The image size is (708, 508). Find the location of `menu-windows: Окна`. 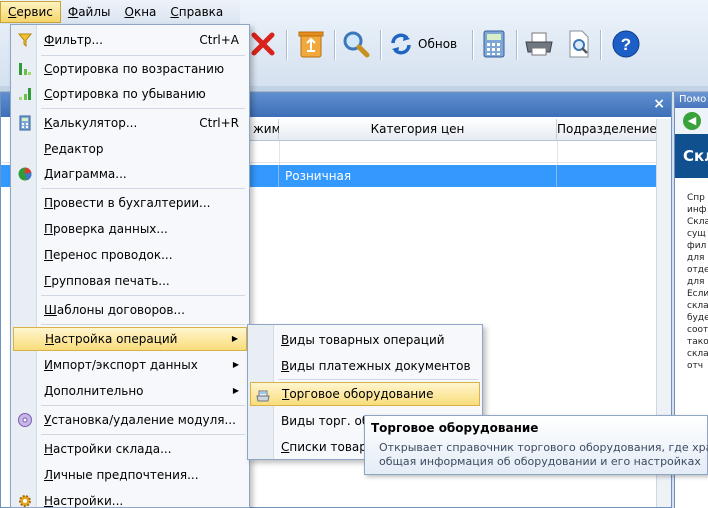

menu-windows: Окна is located at coordinates (141, 12).